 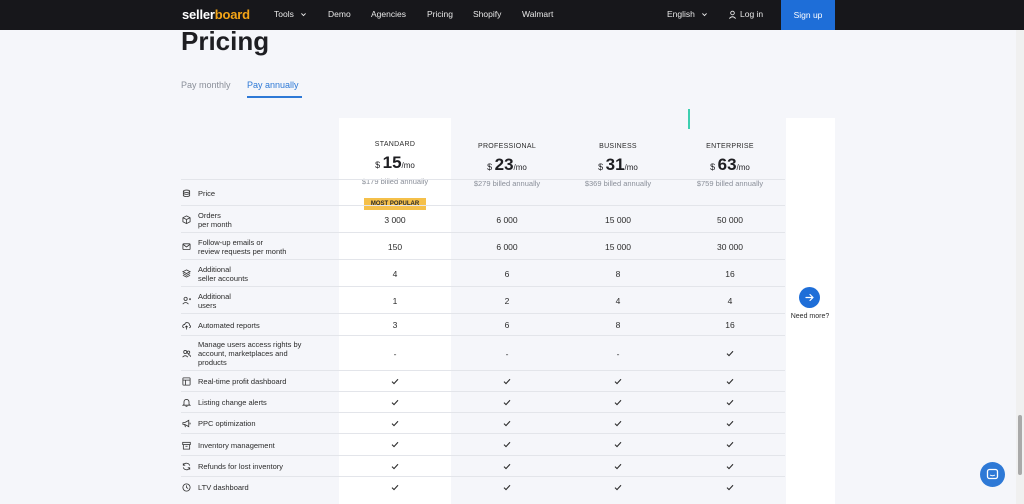 What do you see at coordinates (507, 164) in the screenshot?
I see `plan-price: $ 23/mo` at bounding box center [507, 164].